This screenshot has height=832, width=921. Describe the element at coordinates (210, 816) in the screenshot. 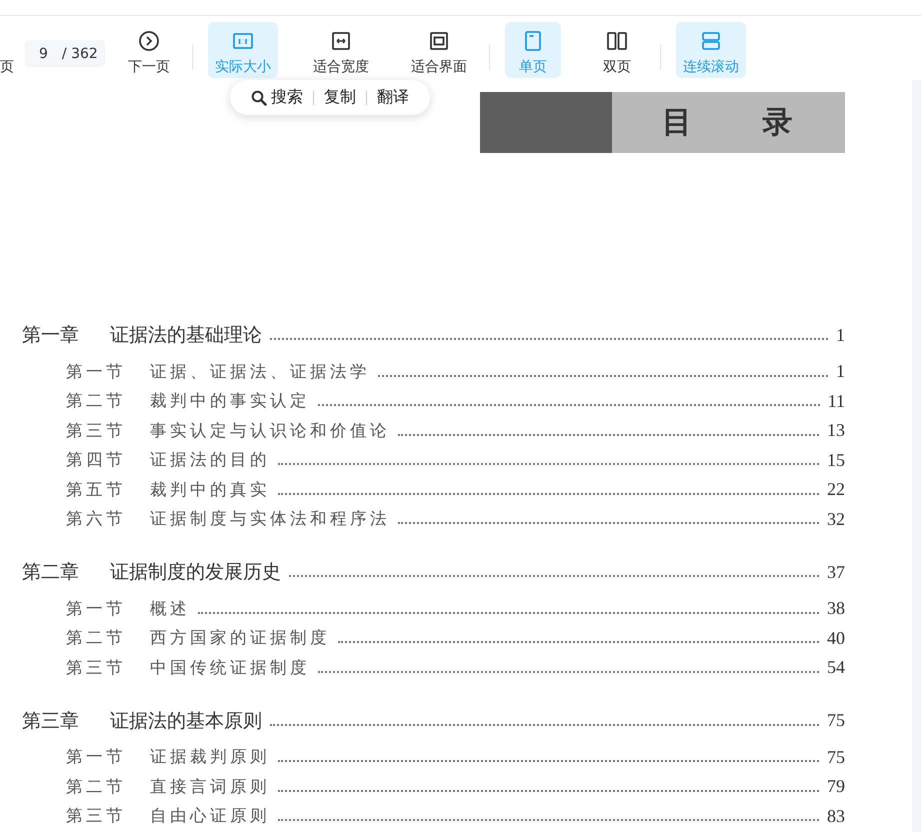

I see `toc-title: 自由心证原则` at that location.